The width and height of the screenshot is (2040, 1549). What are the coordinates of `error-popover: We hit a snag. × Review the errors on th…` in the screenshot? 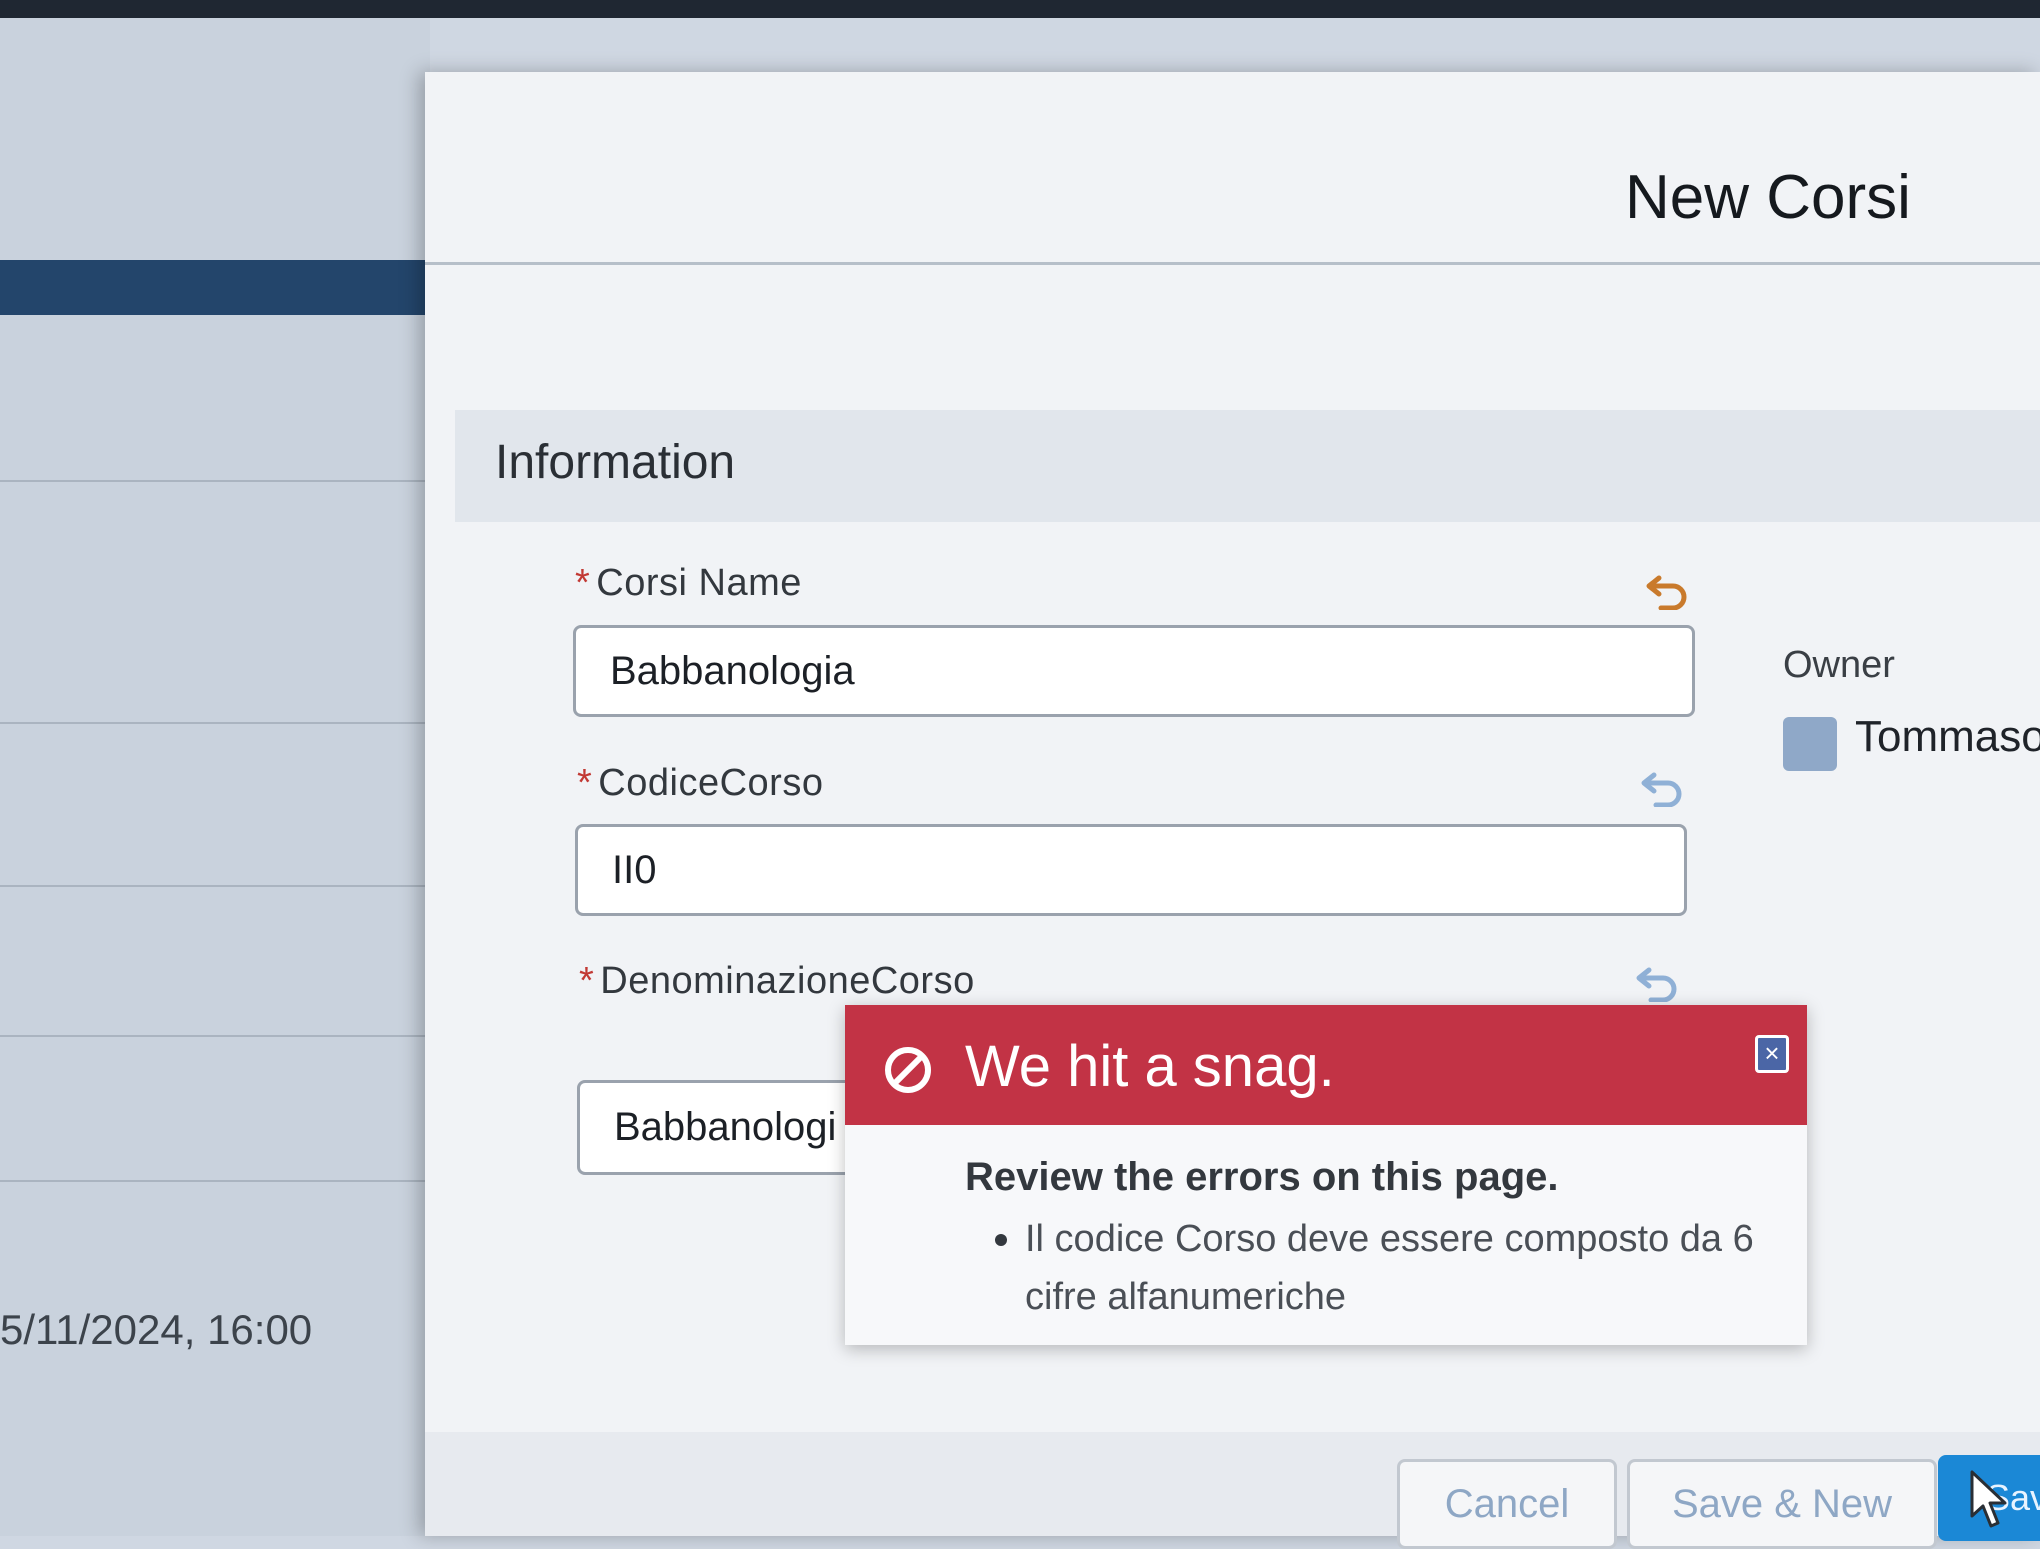 It's located at (1326, 1175).